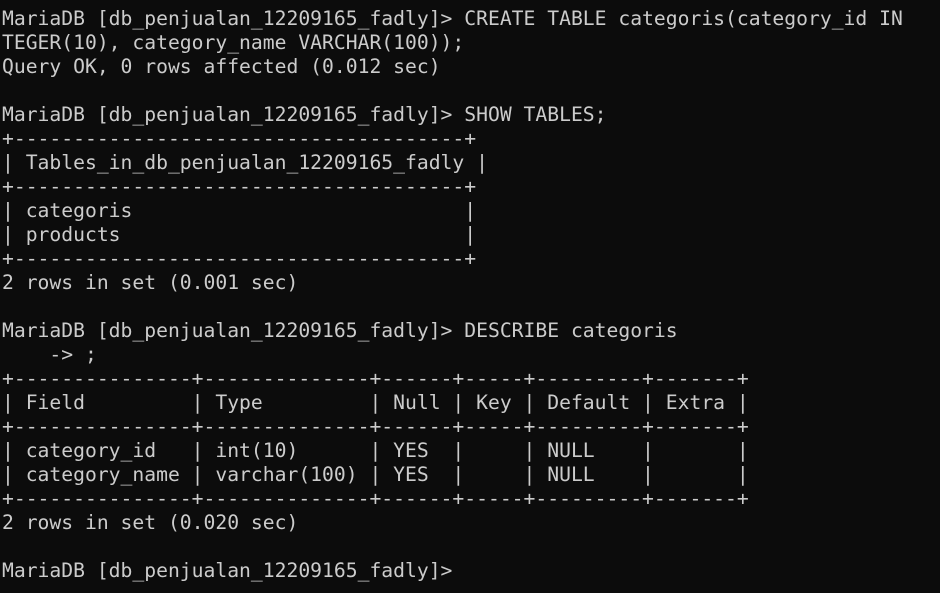 This screenshot has height=593, width=940. I want to click on terminal-line-create-command-wrap: TEGER(10), category_name VARCHAR(100));, so click(233, 42).